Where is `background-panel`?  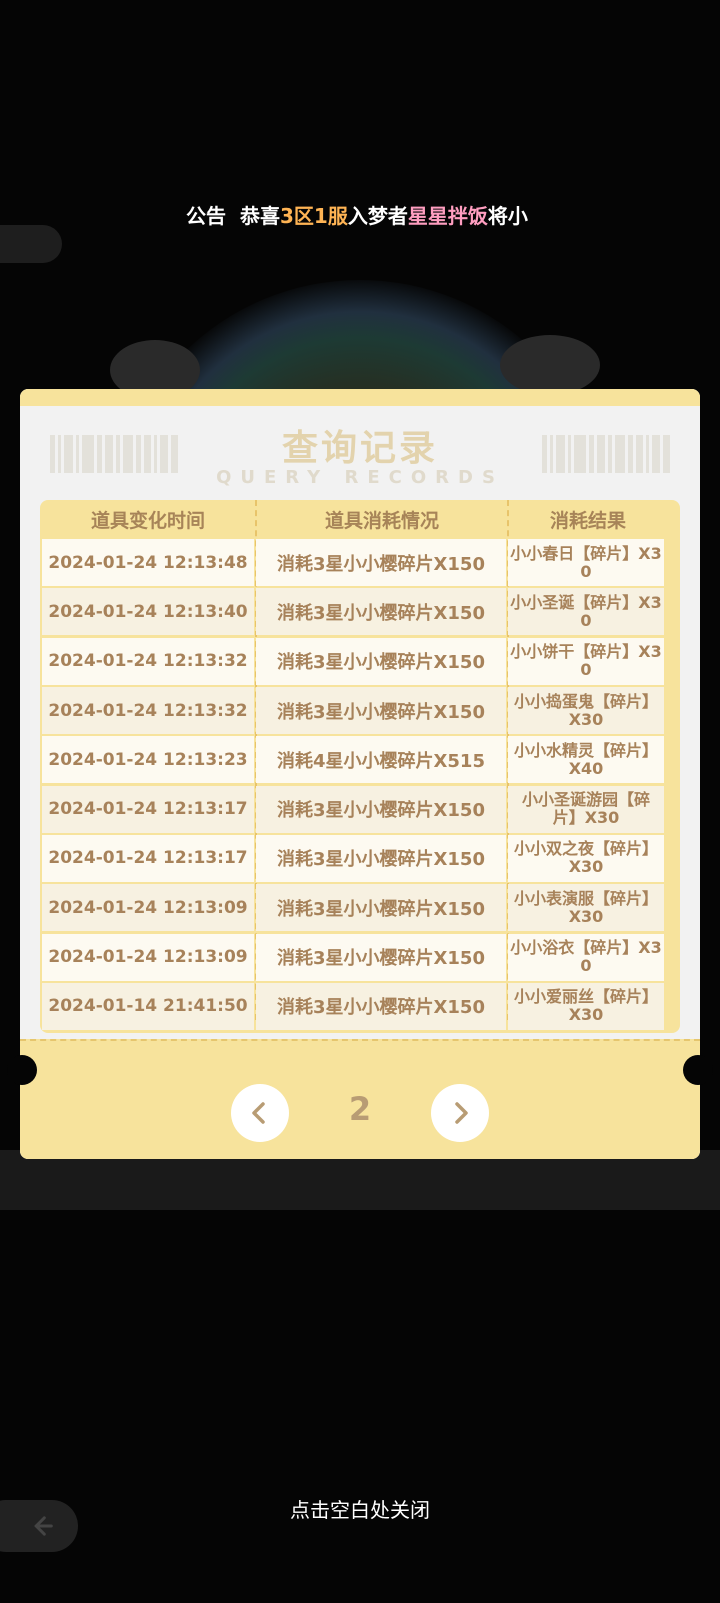
background-panel is located at coordinates (360, 1180).